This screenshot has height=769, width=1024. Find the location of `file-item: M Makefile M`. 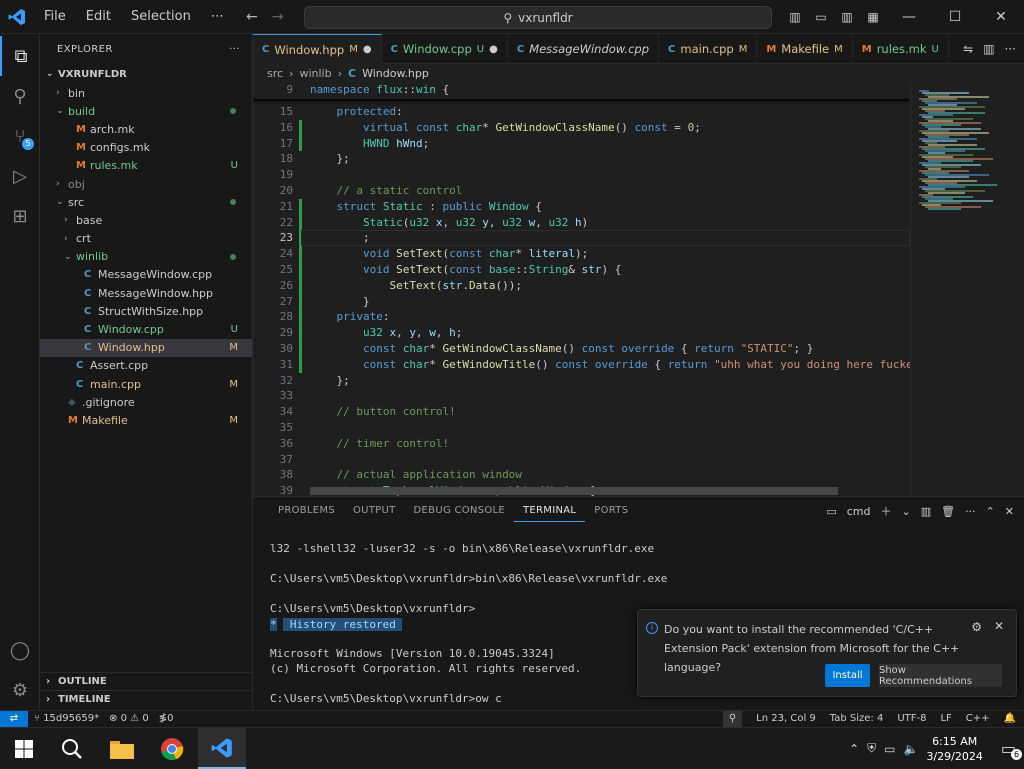

file-item: M Makefile M is located at coordinates (146, 420).